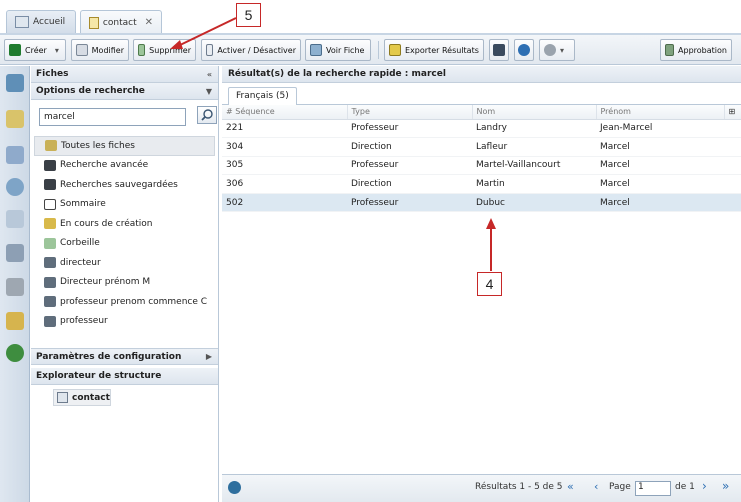 This screenshot has width=741, height=502. Describe the element at coordinates (248, 15) in the screenshot. I see `annotation-callout-5: 5` at that location.